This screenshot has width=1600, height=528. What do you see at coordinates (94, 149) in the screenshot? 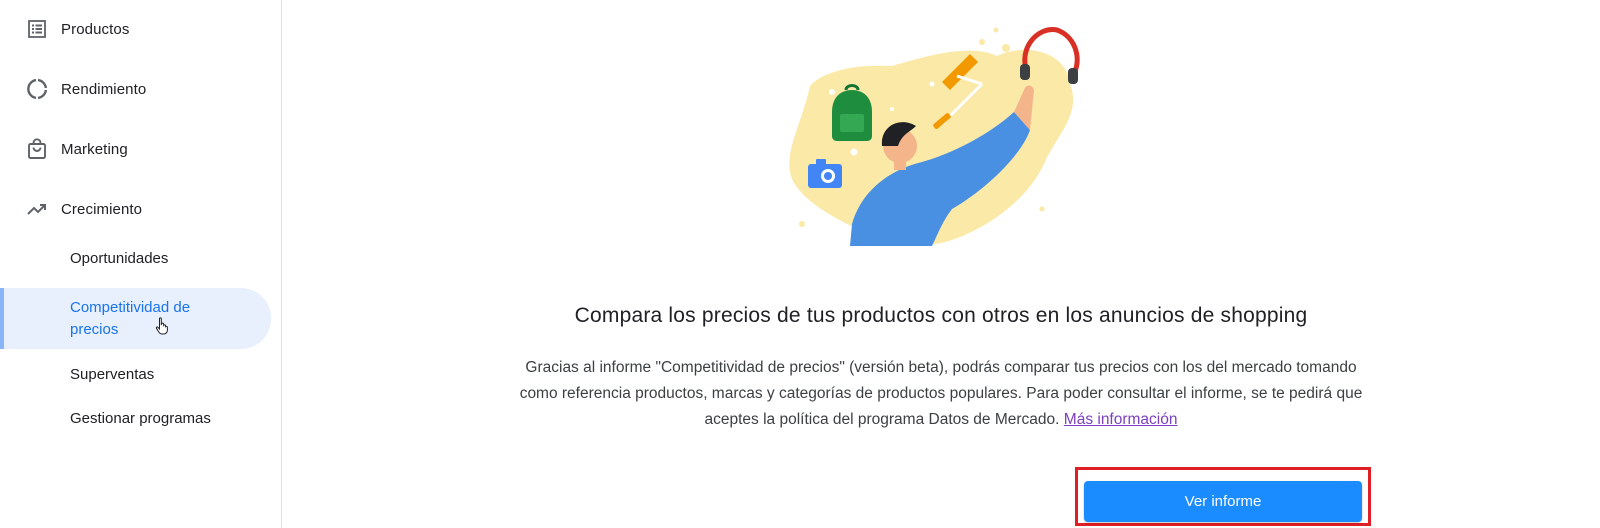
I see `nav-item-label: Marketing` at bounding box center [94, 149].